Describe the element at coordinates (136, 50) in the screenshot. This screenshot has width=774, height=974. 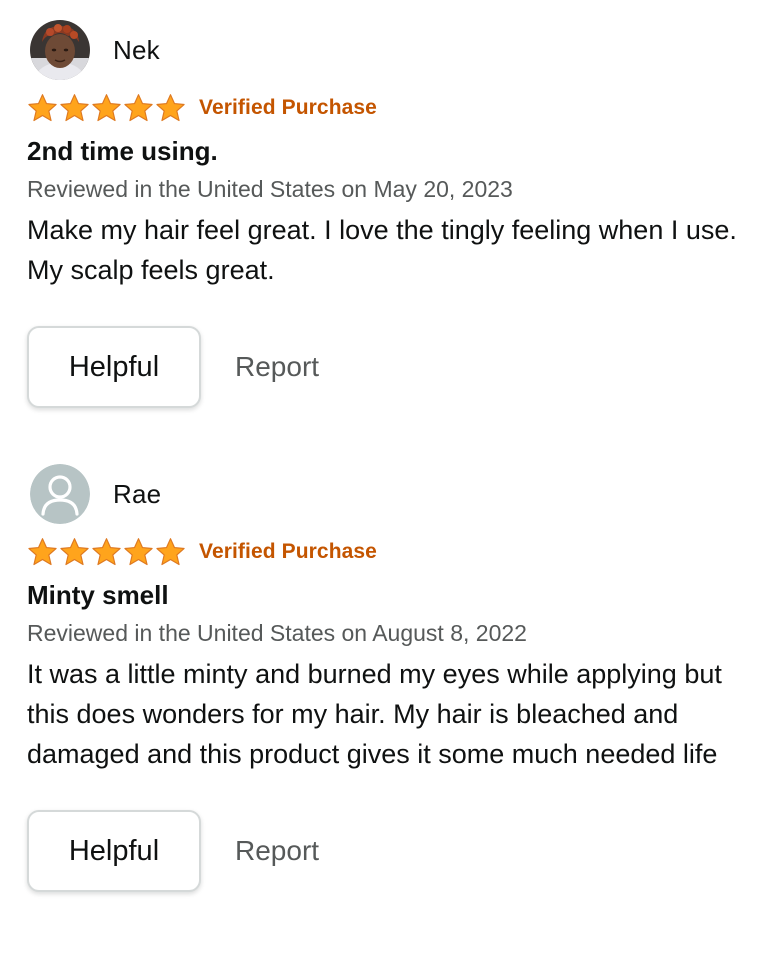
I see `reviewer-name: Nek` at that location.